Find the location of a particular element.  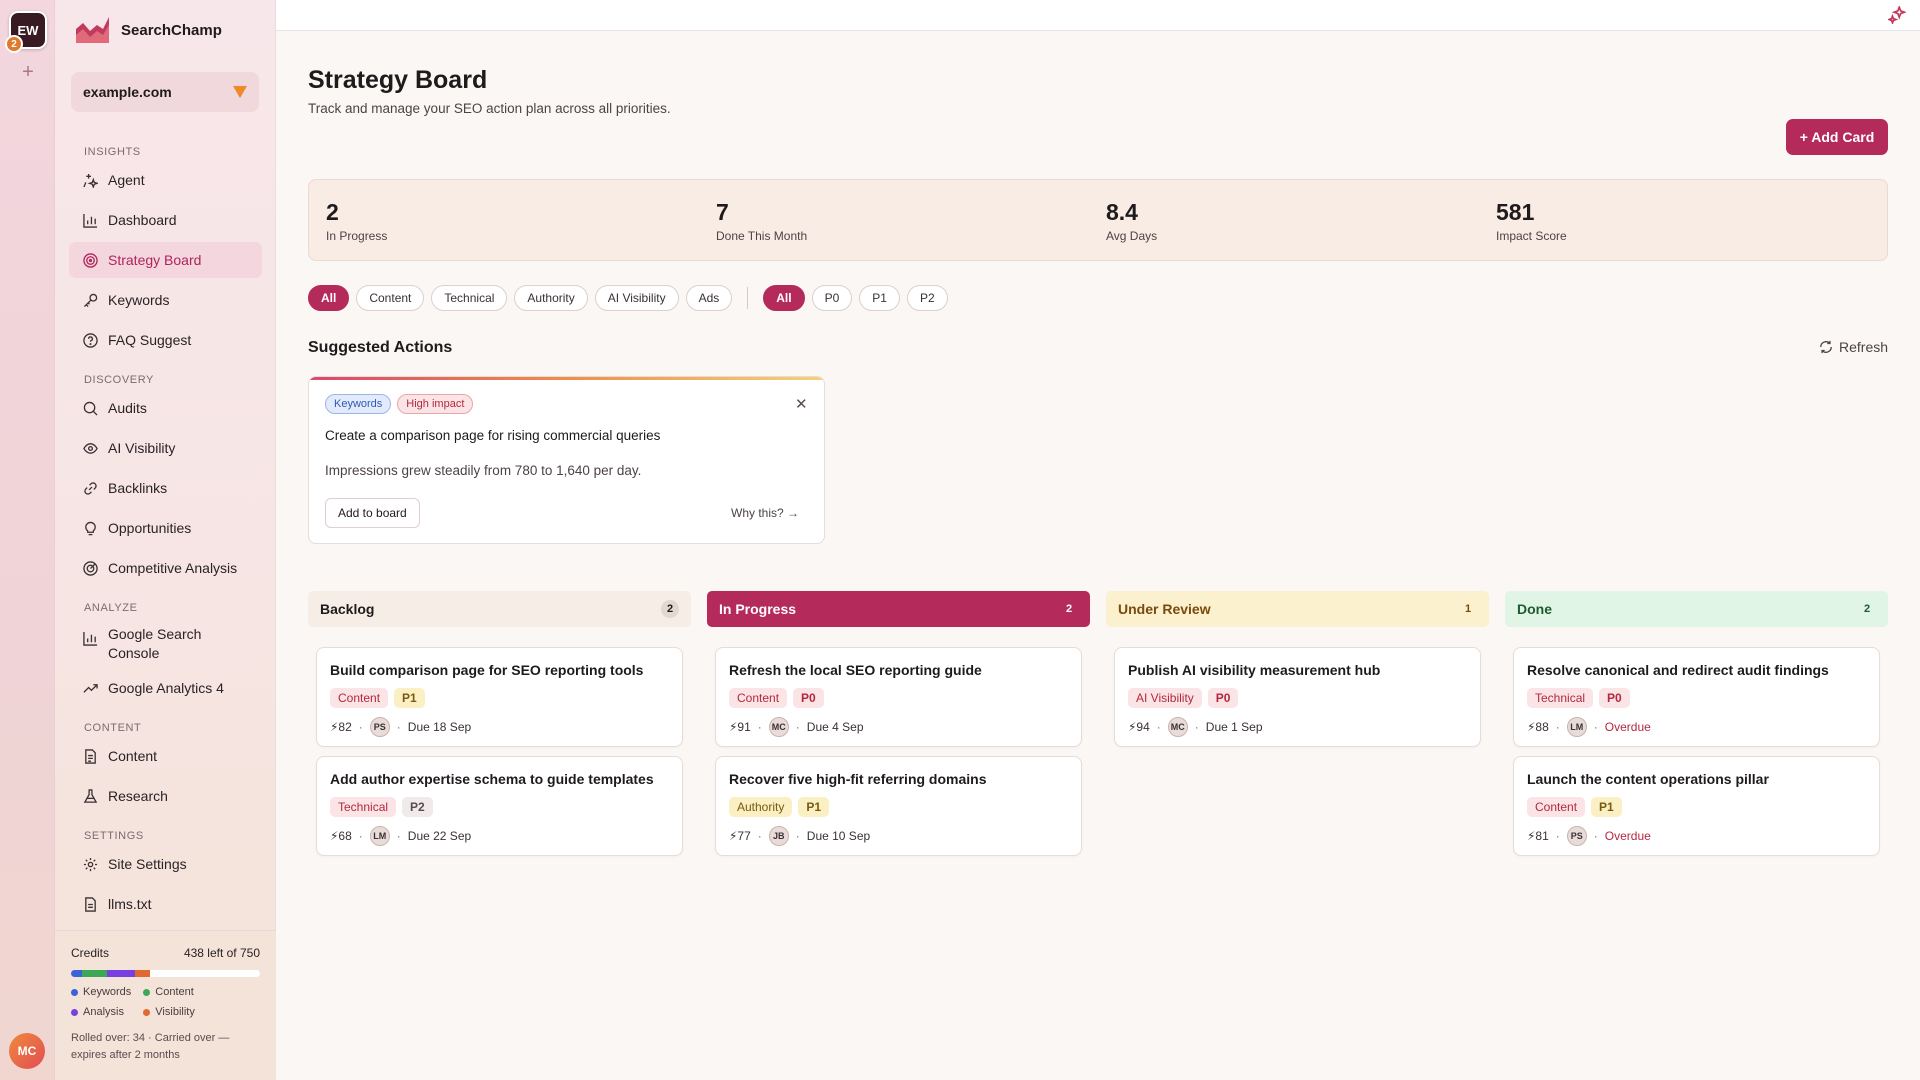

stat-avg-days: 8.4 Avg Days is located at coordinates (1284, 220).